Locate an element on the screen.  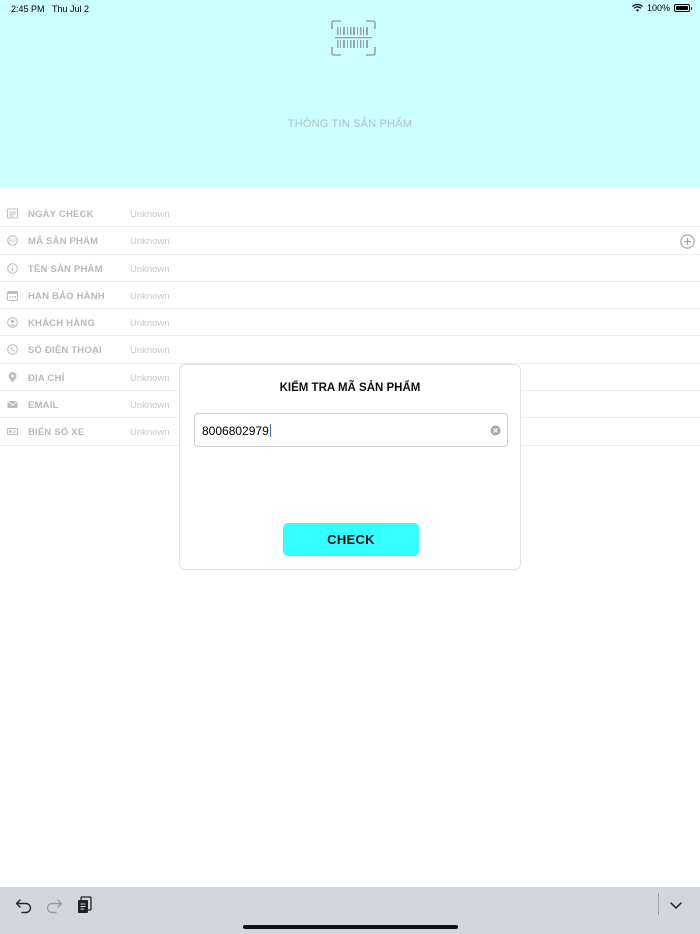
info-label: HẠN BẢO HÀNH is located at coordinates (66, 296).